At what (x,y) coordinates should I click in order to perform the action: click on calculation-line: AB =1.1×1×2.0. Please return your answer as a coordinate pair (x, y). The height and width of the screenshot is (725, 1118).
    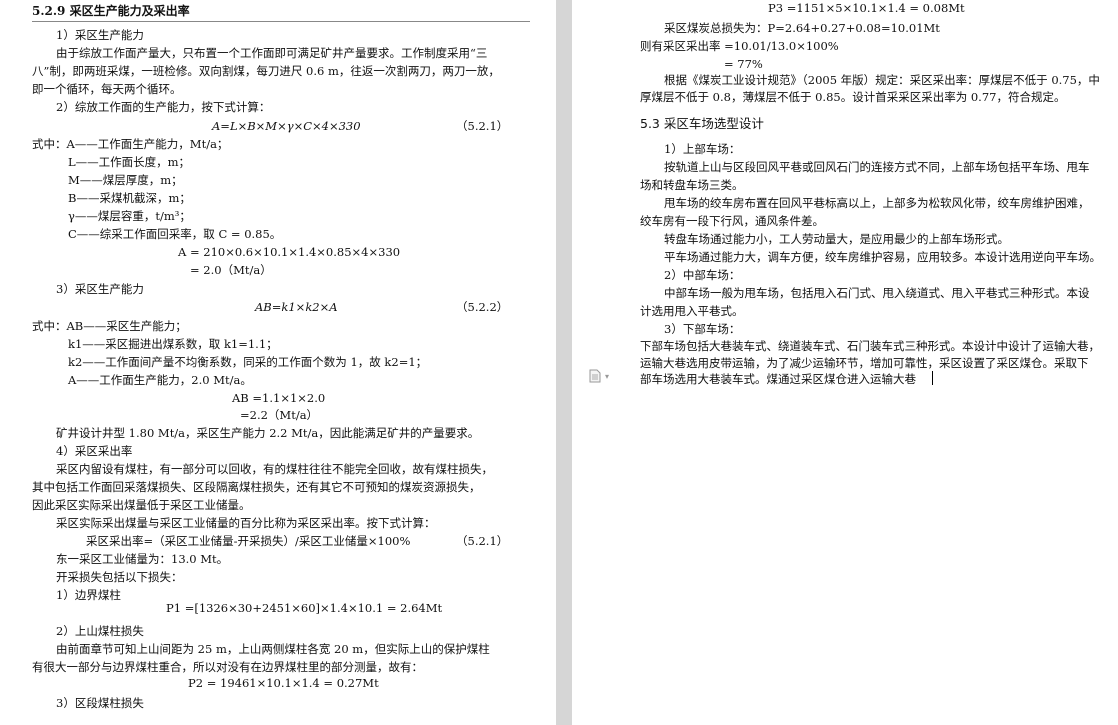
    Looking at the image, I should click on (279, 398).